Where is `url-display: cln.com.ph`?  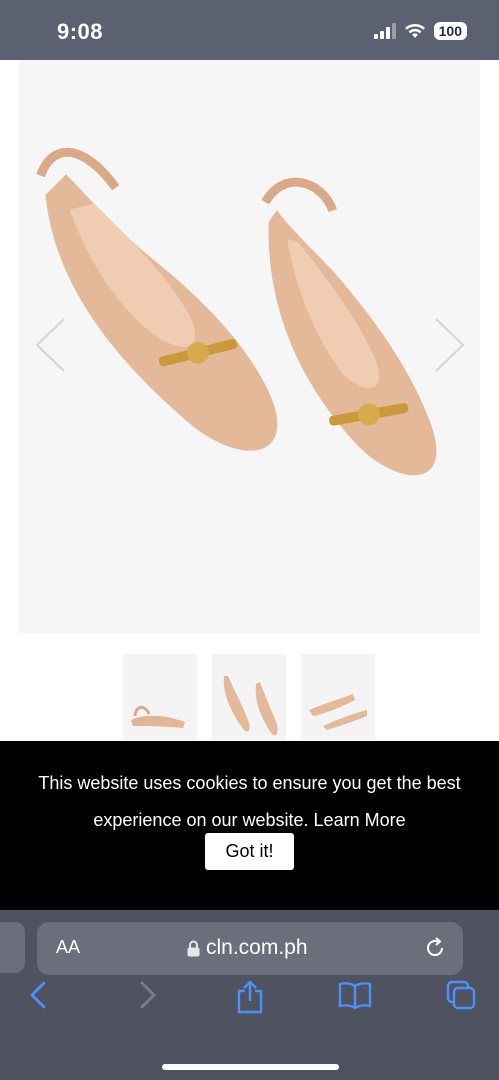
url-display: cln.com.ph is located at coordinates (247, 948).